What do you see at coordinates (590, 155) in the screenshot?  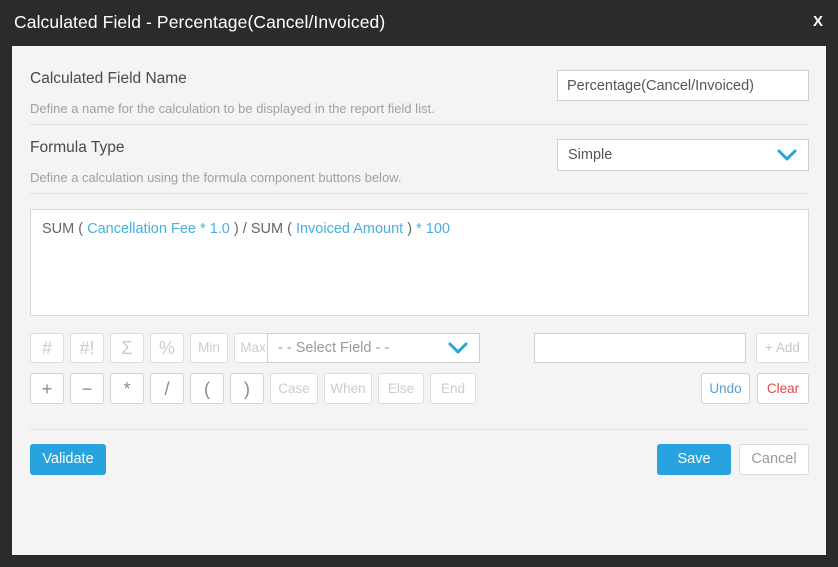 I see `formula-type-value: Simple` at bounding box center [590, 155].